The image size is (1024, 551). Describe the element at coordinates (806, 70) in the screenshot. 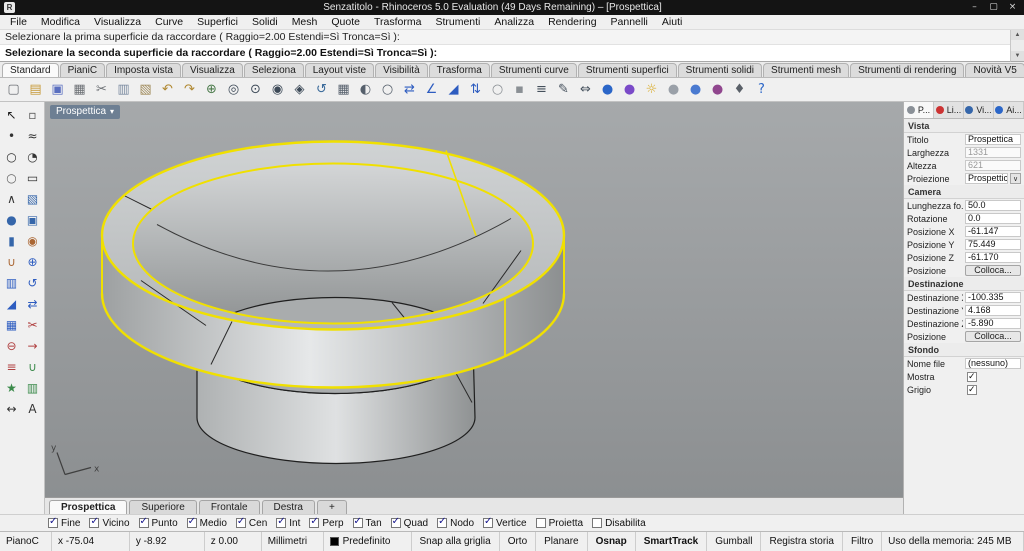

I see `ribbon-tab: Strumenti mesh` at that location.